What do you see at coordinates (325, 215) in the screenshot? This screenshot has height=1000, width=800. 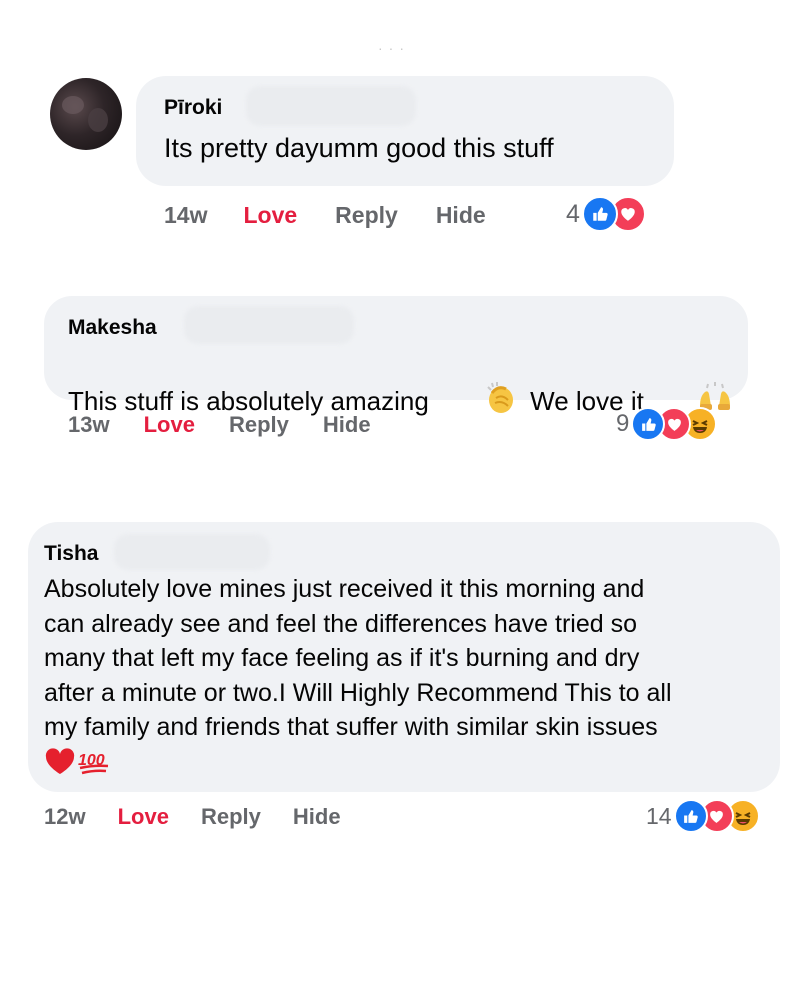 I see `comment-actions: 14w Love Reply Hide` at bounding box center [325, 215].